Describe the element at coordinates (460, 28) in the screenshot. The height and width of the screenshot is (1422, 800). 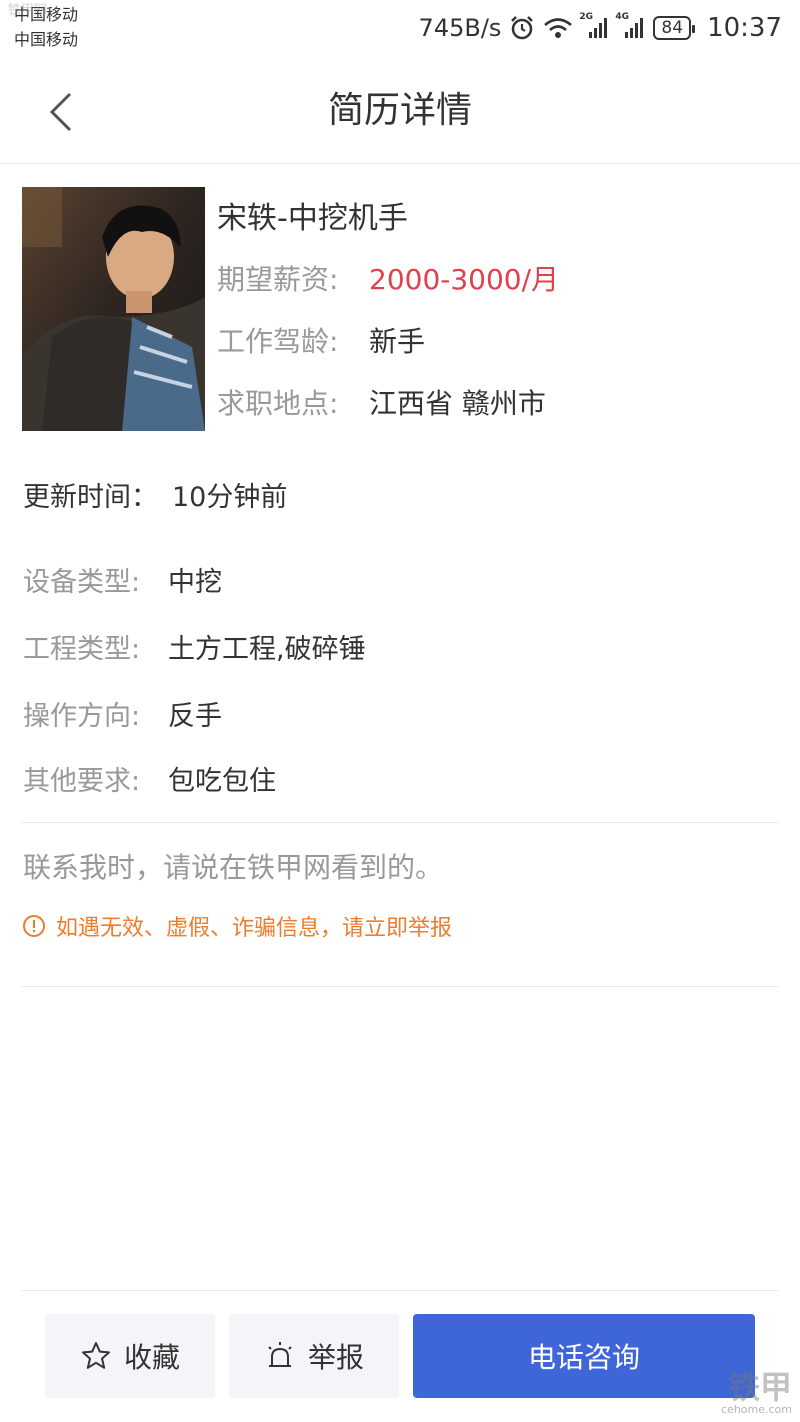
I see `network-speed: 745B/s` at that location.